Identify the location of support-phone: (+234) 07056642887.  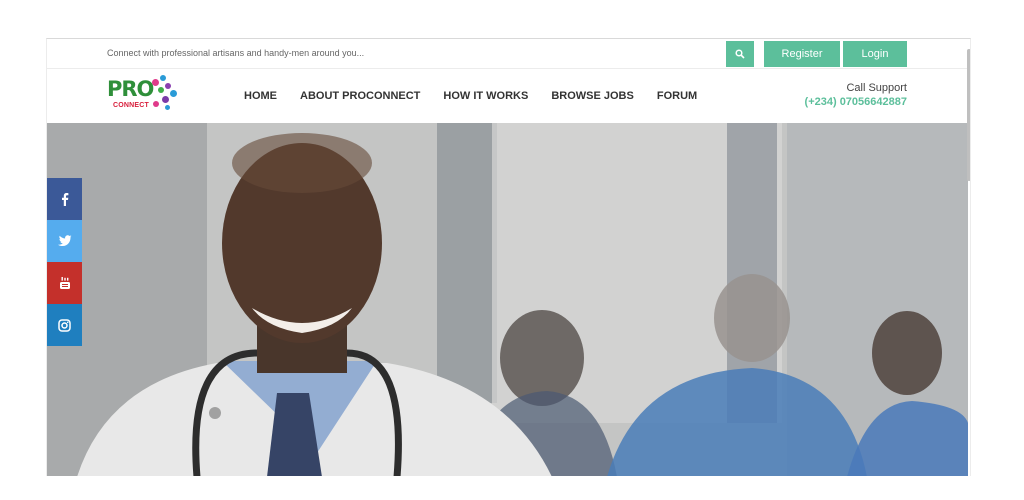
(856, 102).